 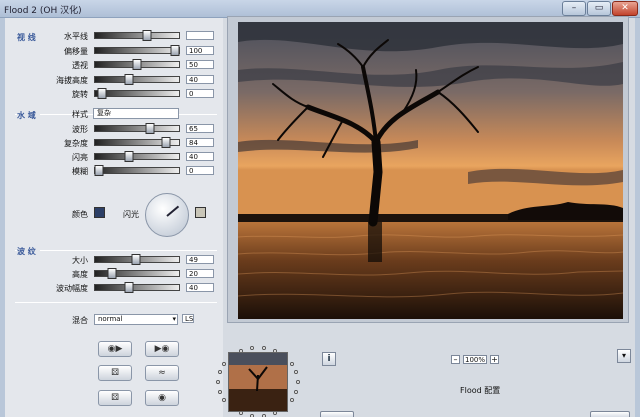 I want to click on wave-label: 波动幅度, so click(x=72, y=288).